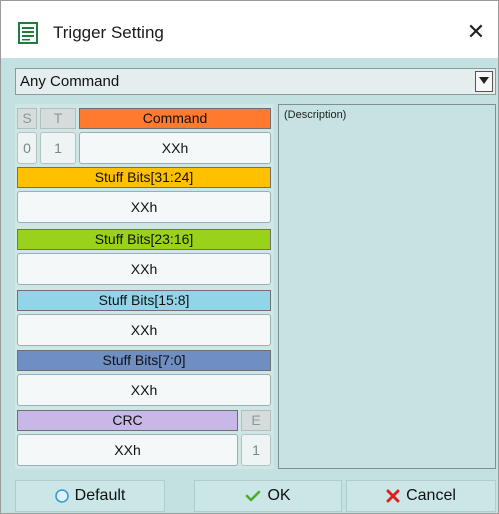 The width and height of the screenshot is (499, 514). I want to click on stuff-bits-31-24-header: Stuff Bits[31:24], so click(144, 177).